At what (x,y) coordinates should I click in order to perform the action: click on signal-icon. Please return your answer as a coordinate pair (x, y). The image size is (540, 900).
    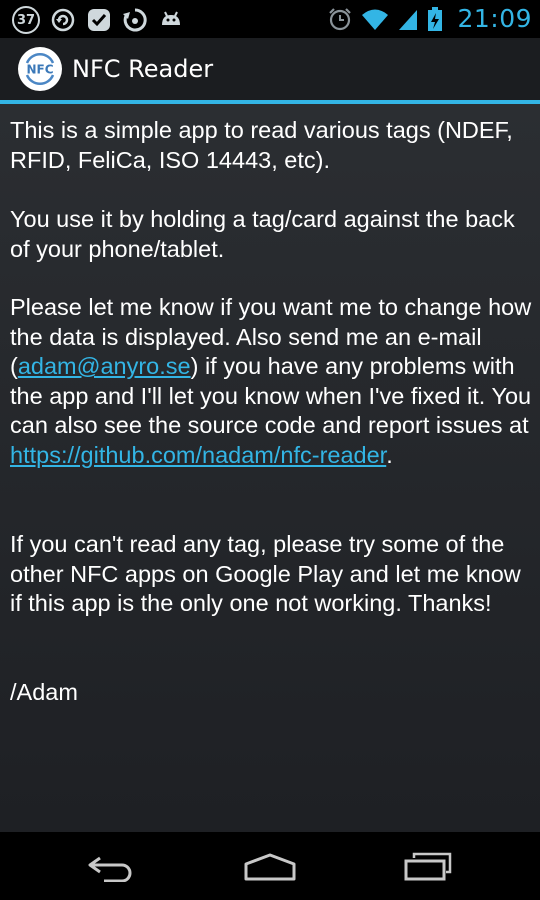
    Looking at the image, I should click on (408, 19).